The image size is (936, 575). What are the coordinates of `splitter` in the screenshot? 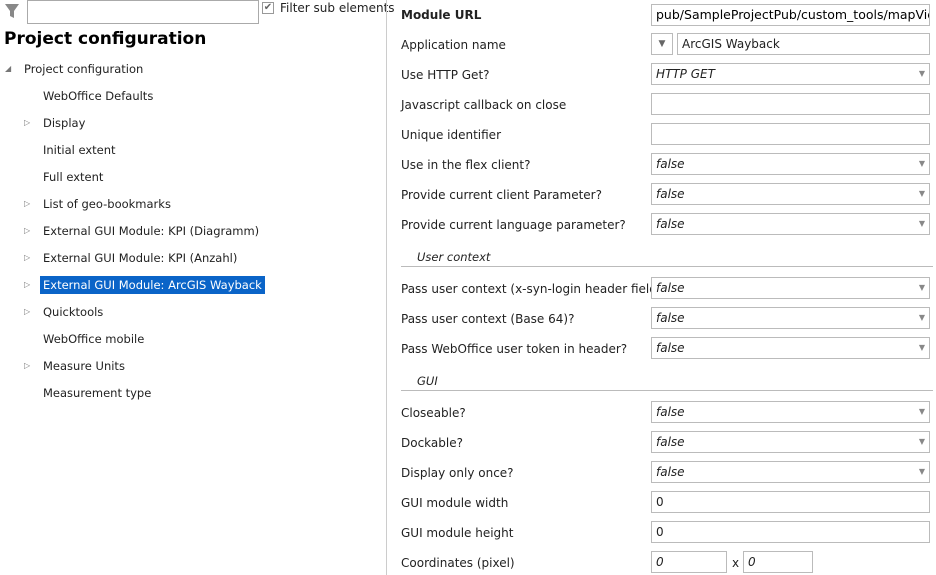 It's located at (386, 287).